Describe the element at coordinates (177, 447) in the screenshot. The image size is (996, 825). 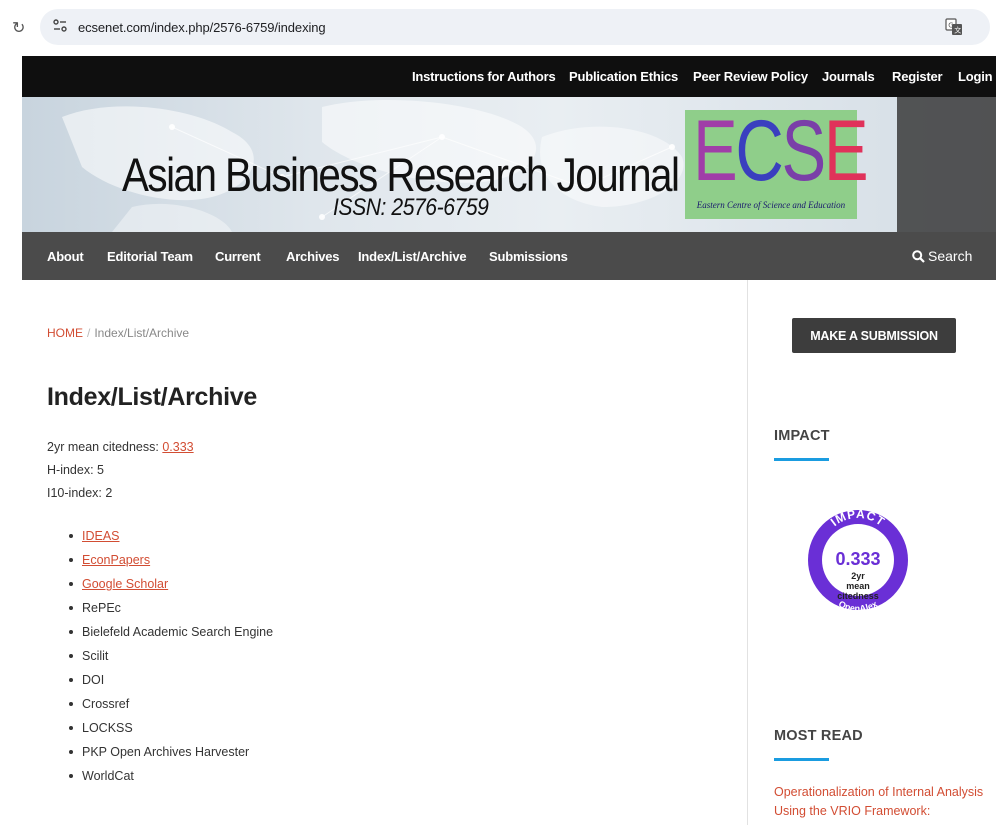
I see `citedness-value-link: 0.333` at that location.